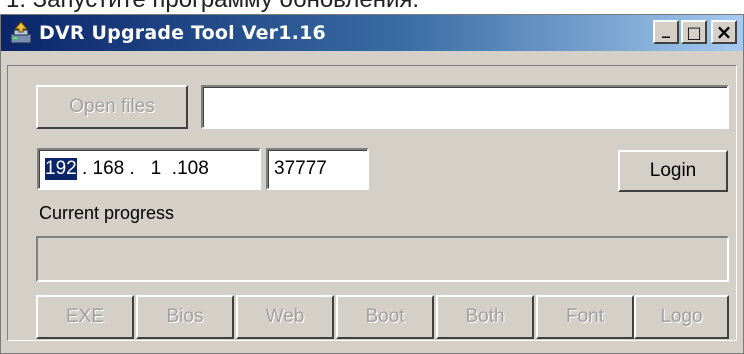 This screenshot has width=744, height=354. Describe the element at coordinates (182, 33) in the screenshot. I see `window-title: DVR Upgrade Tool Ver1.16` at that location.